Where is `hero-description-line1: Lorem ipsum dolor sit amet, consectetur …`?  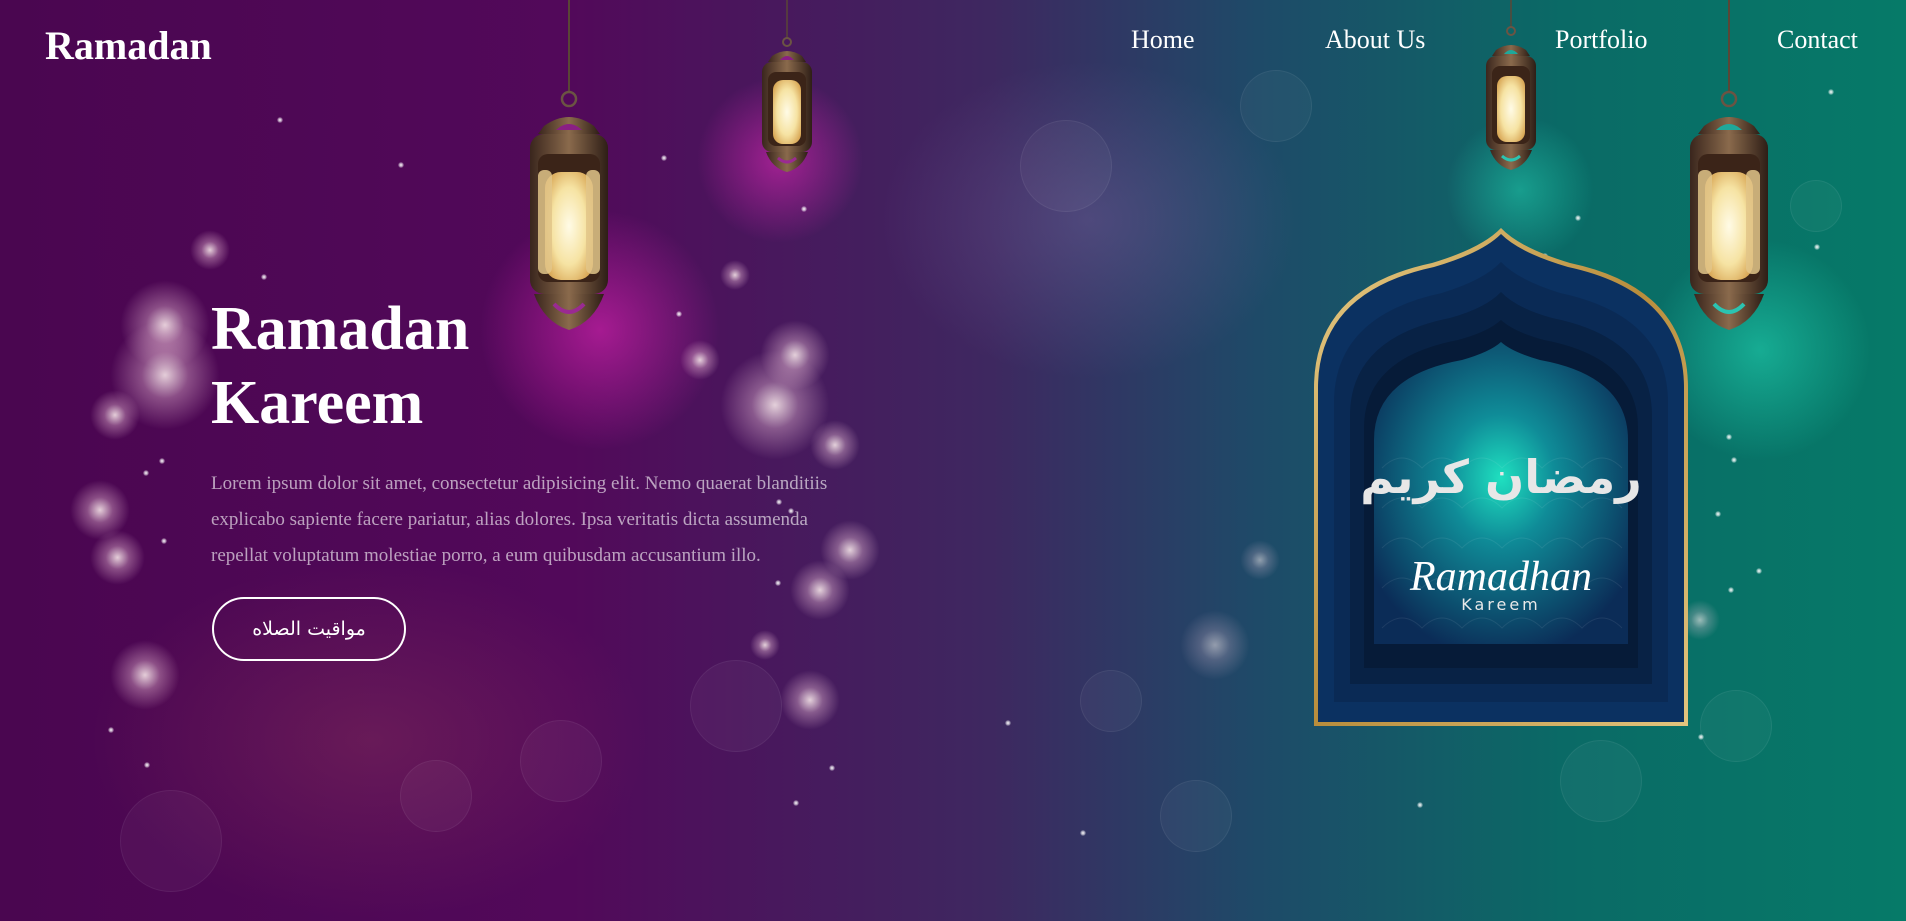 hero-description-line1: Lorem ipsum dolor sit amet, consectetur … is located at coordinates (519, 483).